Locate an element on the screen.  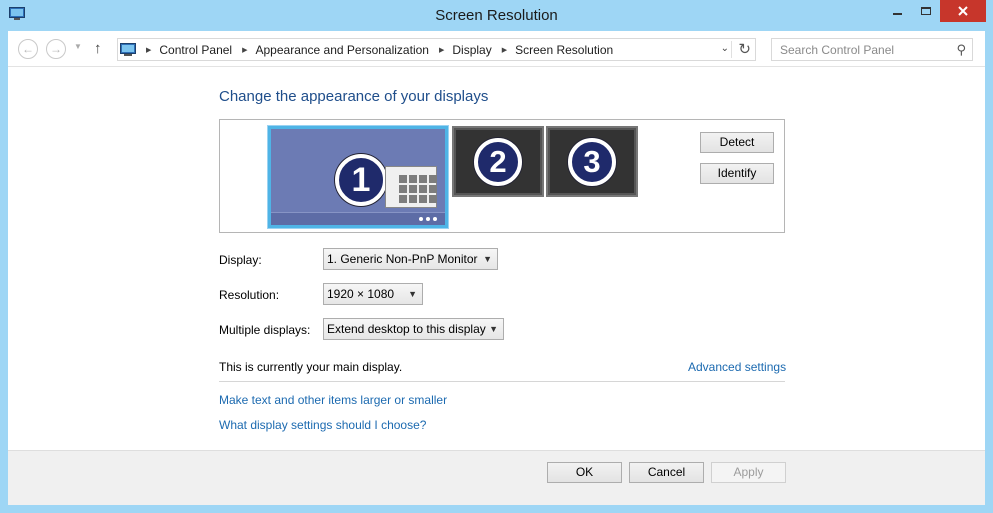
cancel-button: Cancel is located at coordinates (666, 472).